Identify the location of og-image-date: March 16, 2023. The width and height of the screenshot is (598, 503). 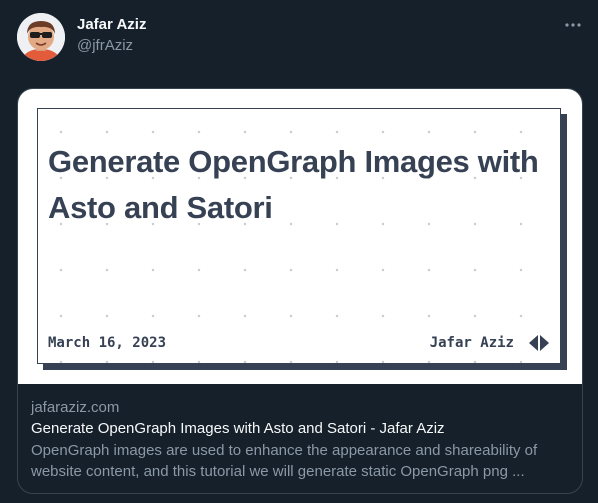
(107, 343).